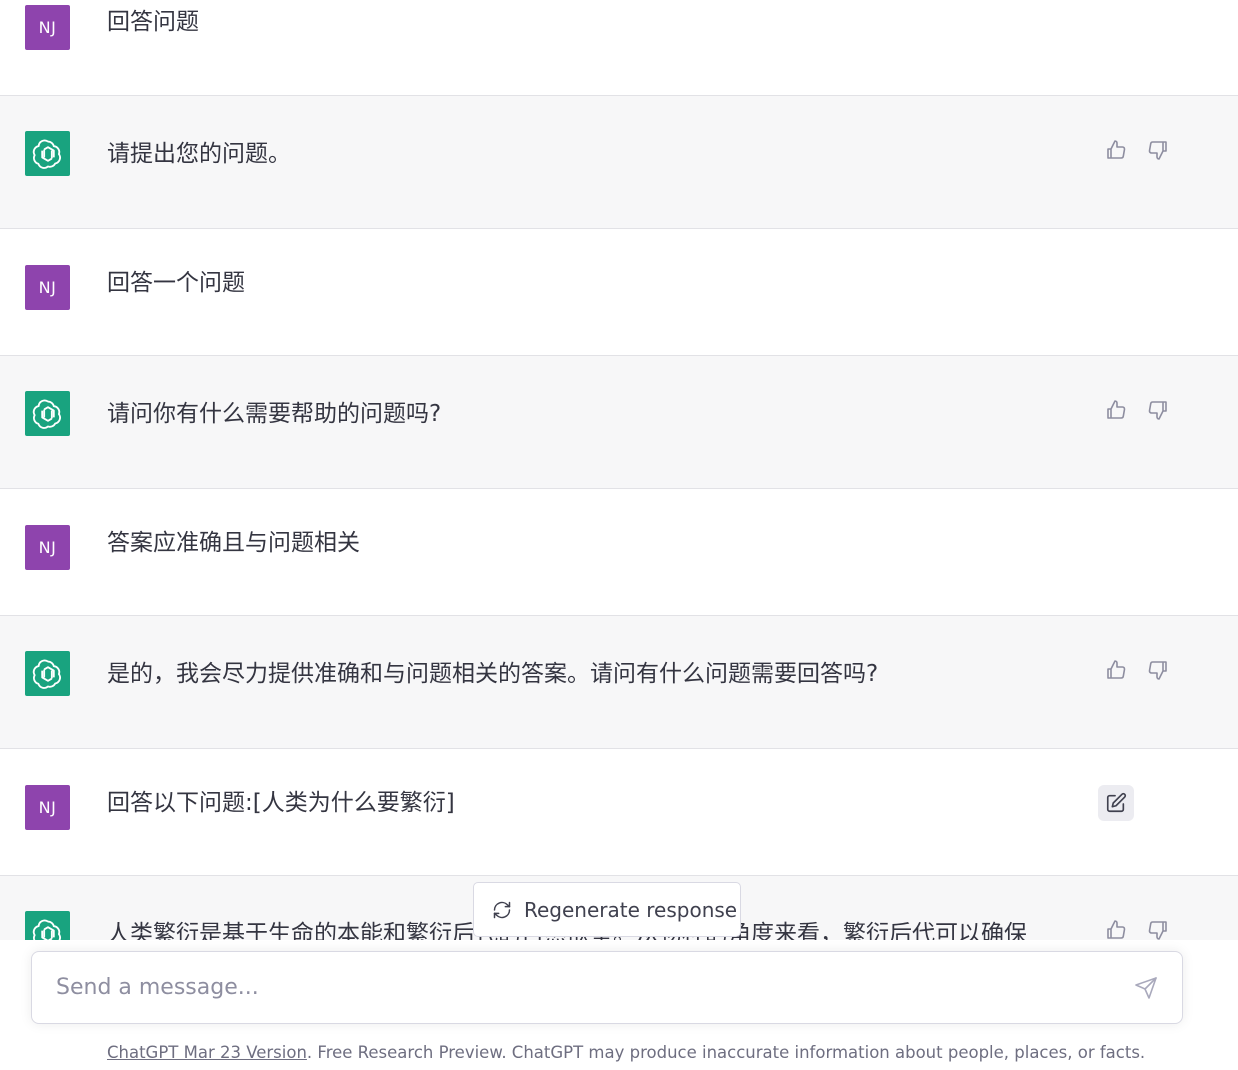 Image resolution: width=1238 pixels, height=1070 pixels. I want to click on send-icon, so click(1146, 988).